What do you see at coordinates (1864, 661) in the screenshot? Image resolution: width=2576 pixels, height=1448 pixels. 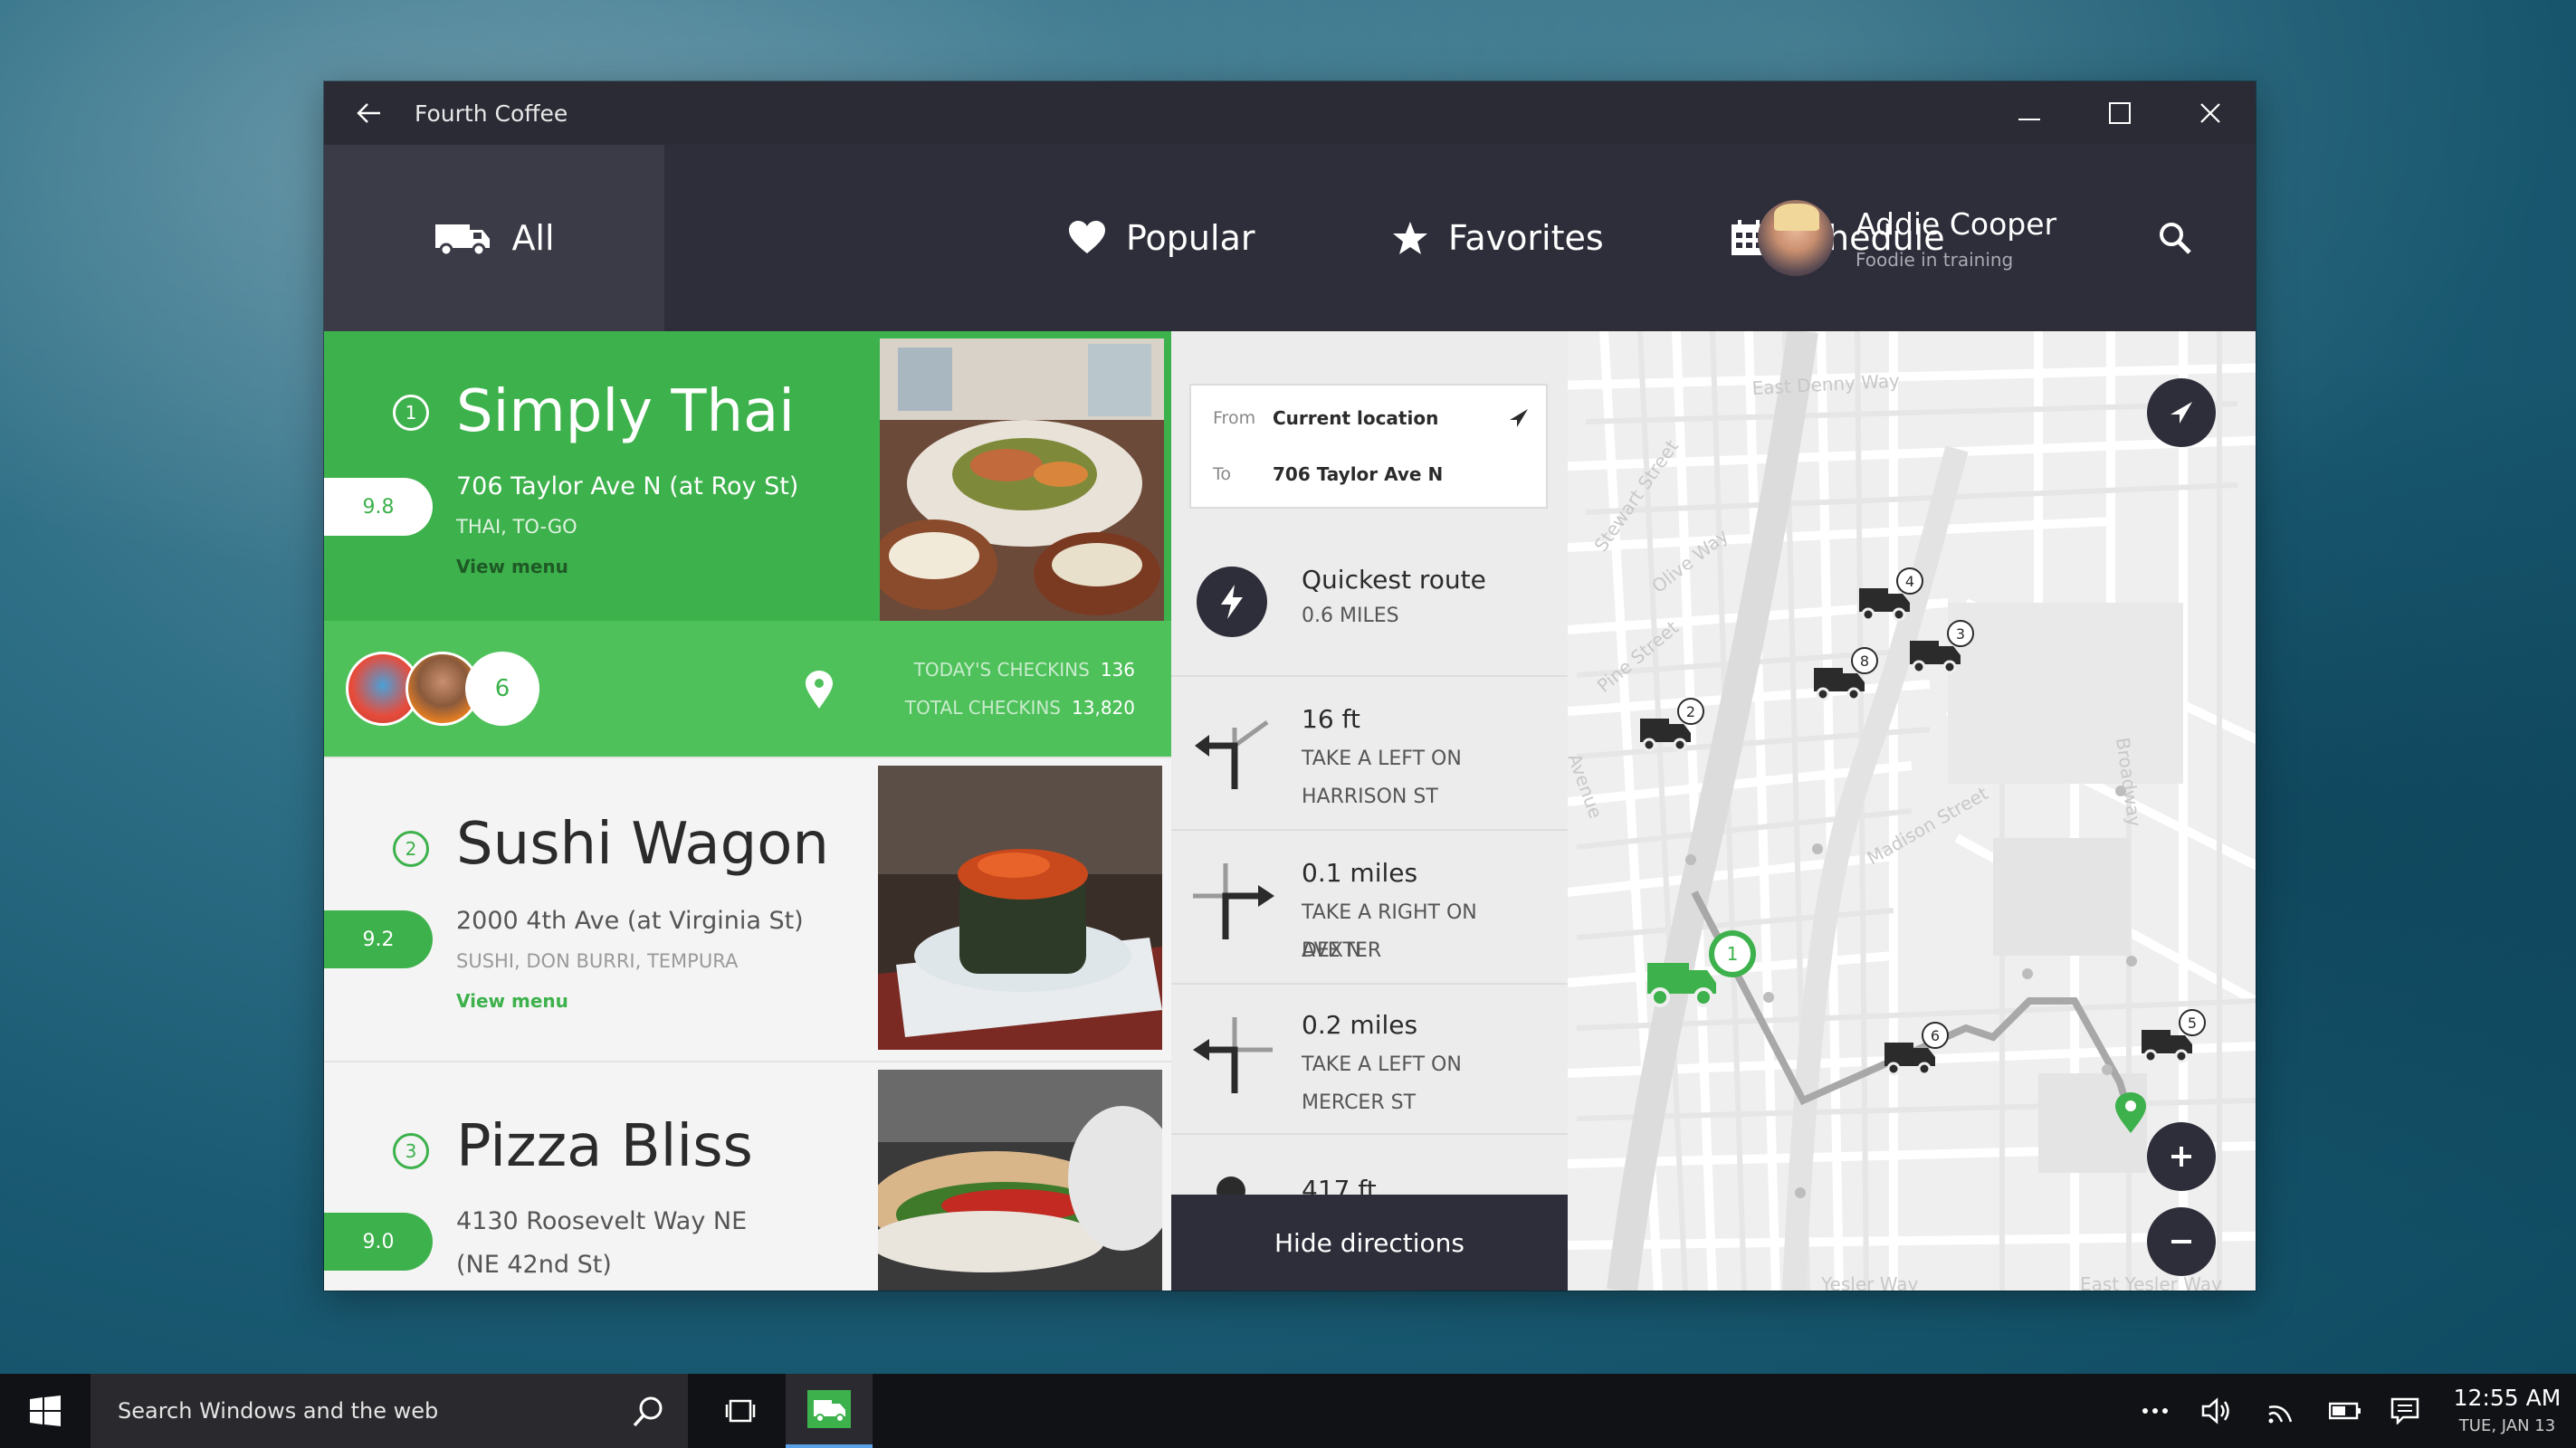 I see `svg-text: 8` at bounding box center [1864, 661].